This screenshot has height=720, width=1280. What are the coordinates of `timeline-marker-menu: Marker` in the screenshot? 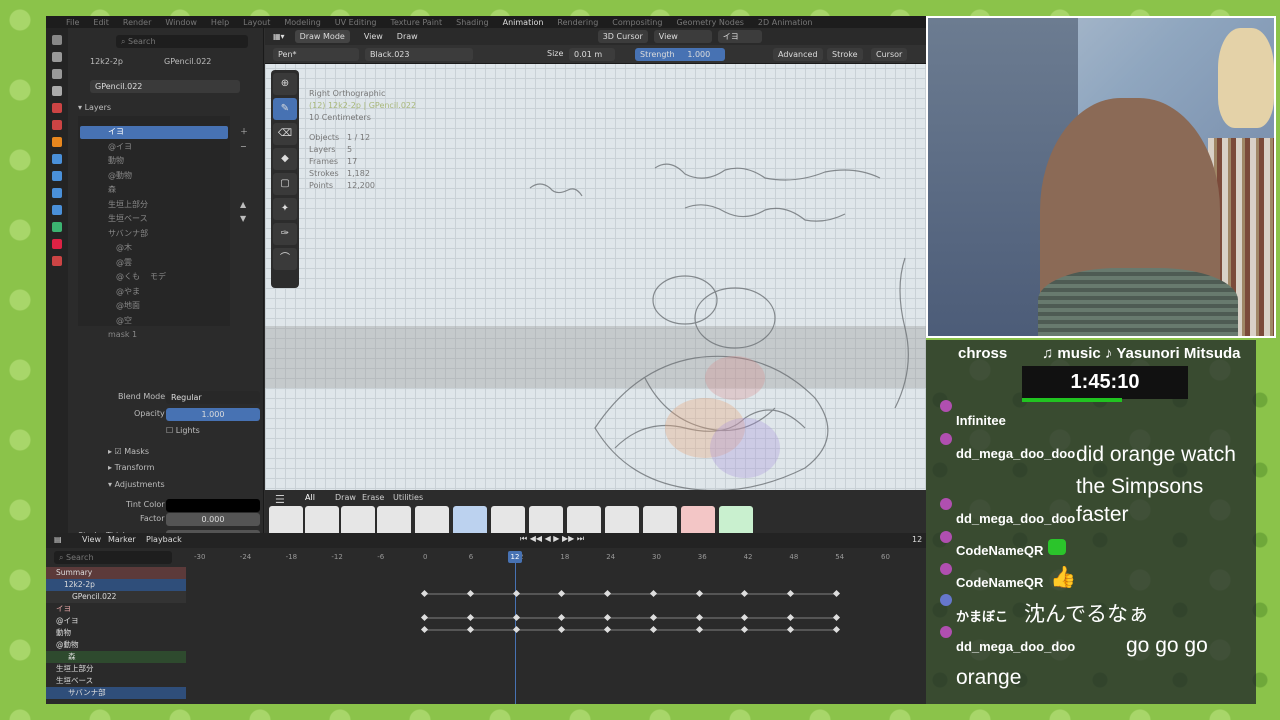 It's located at (122, 539).